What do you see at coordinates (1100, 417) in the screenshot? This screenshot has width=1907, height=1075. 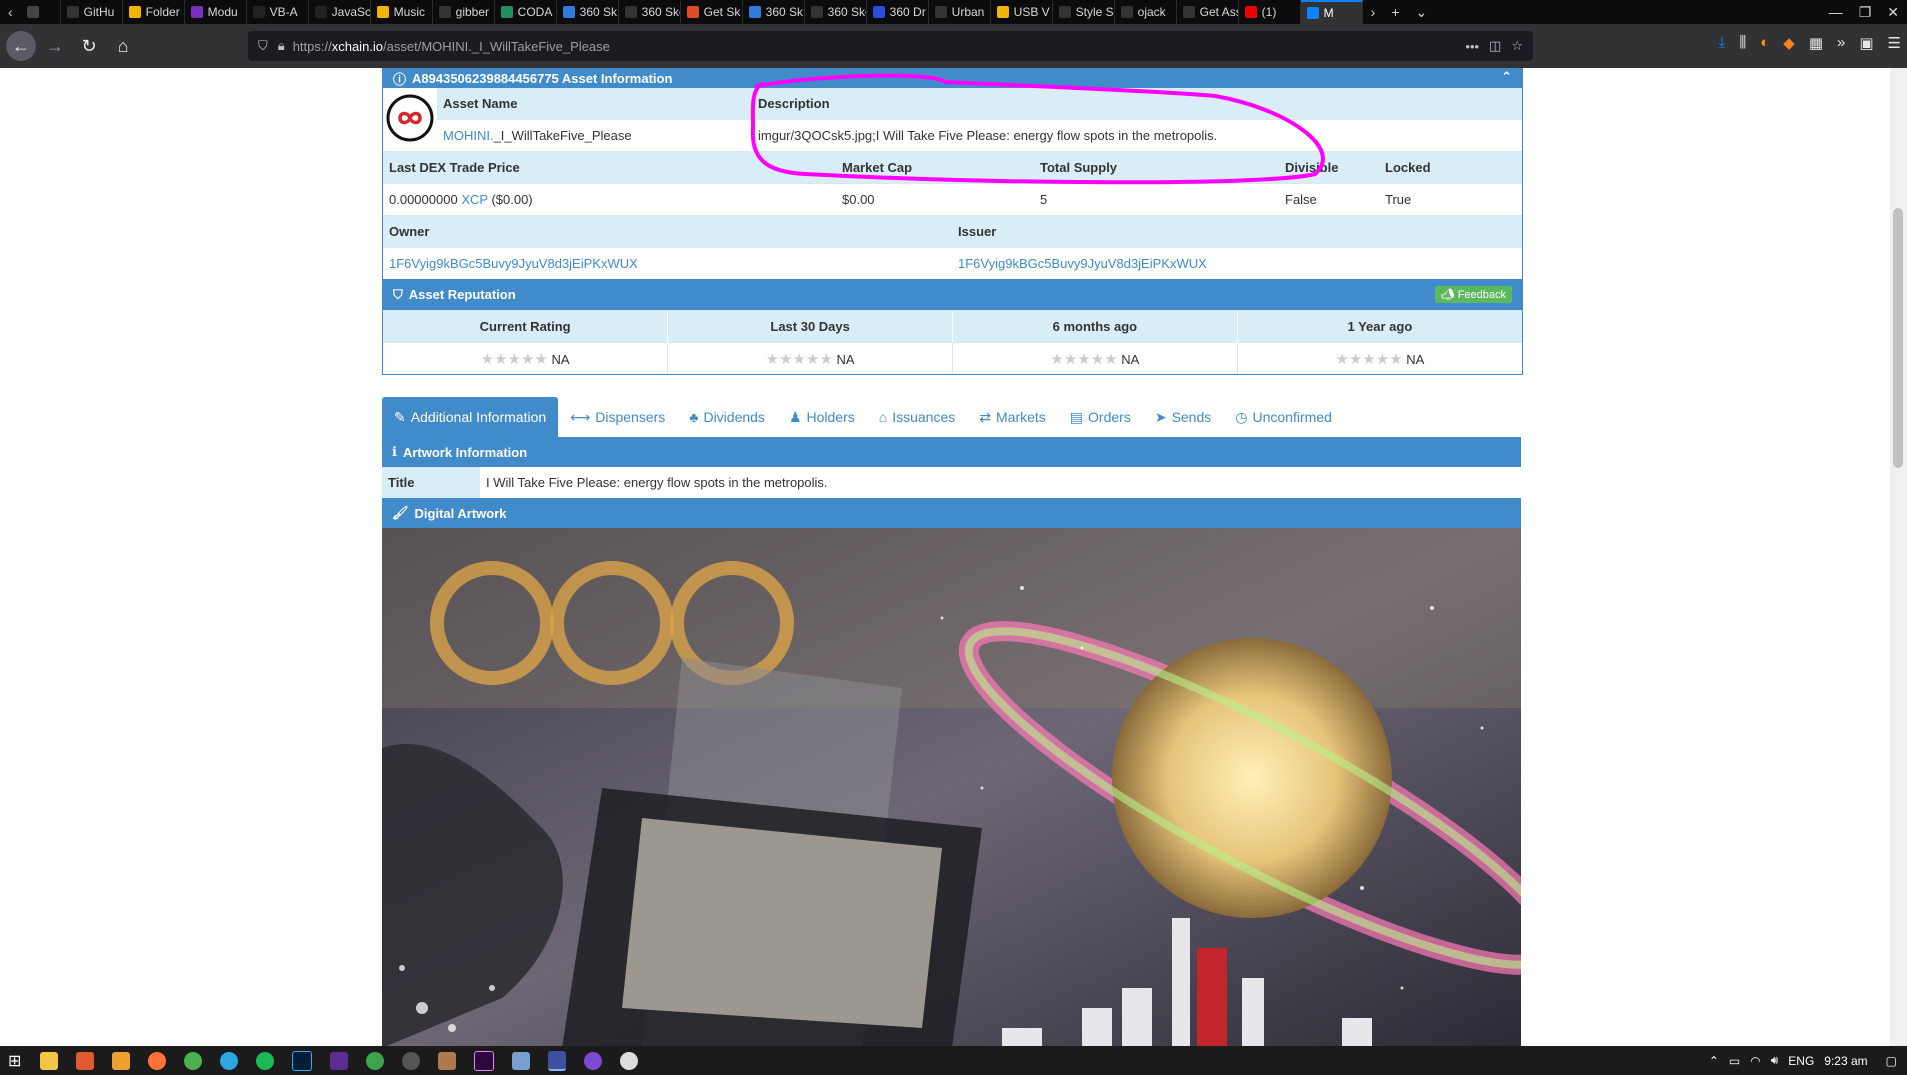 I see `tab-orders: ▤ Orders` at bounding box center [1100, 417].